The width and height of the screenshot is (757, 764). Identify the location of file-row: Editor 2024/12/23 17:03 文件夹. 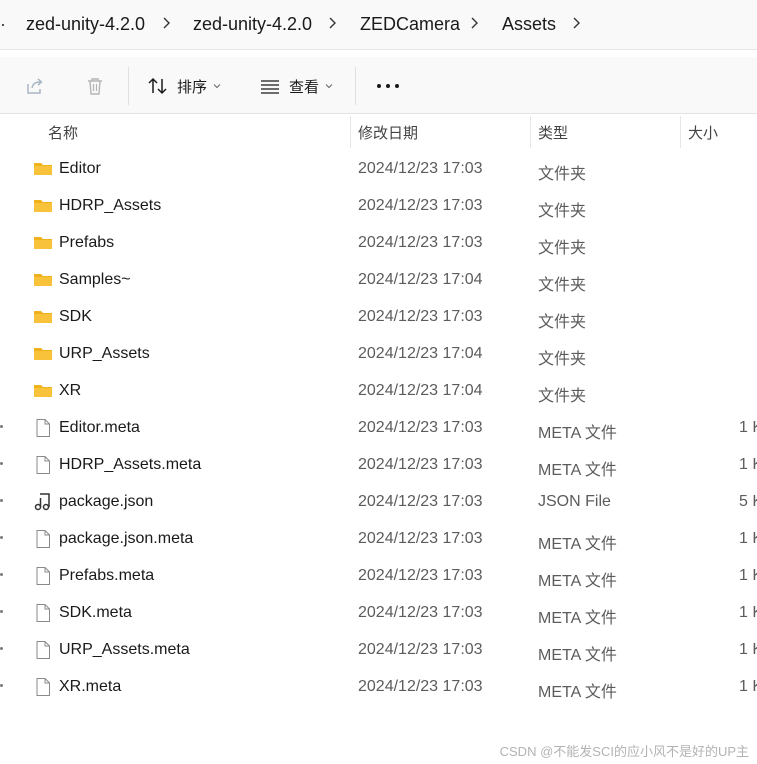
(385, 168).